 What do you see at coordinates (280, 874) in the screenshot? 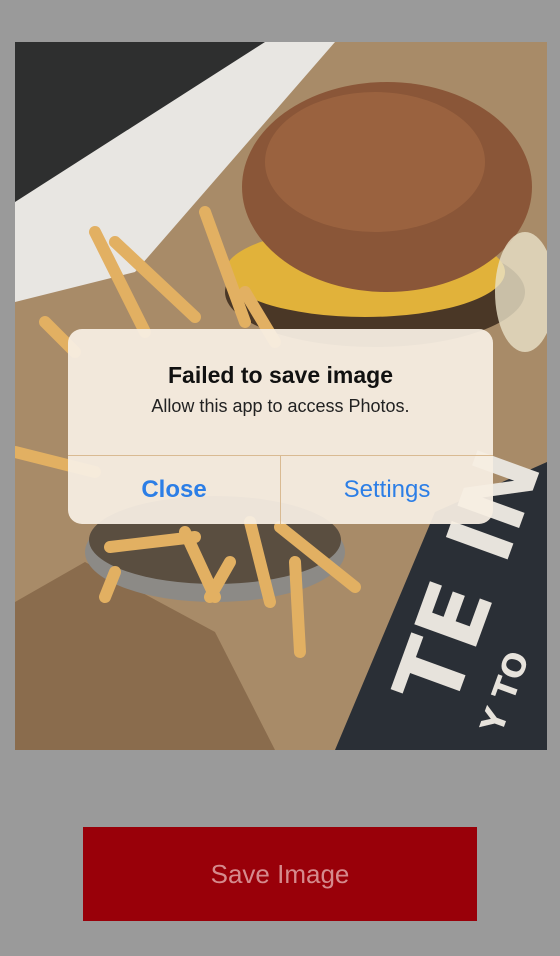
I see `save-image-button: Save Image` at bounding box center [280, 874].